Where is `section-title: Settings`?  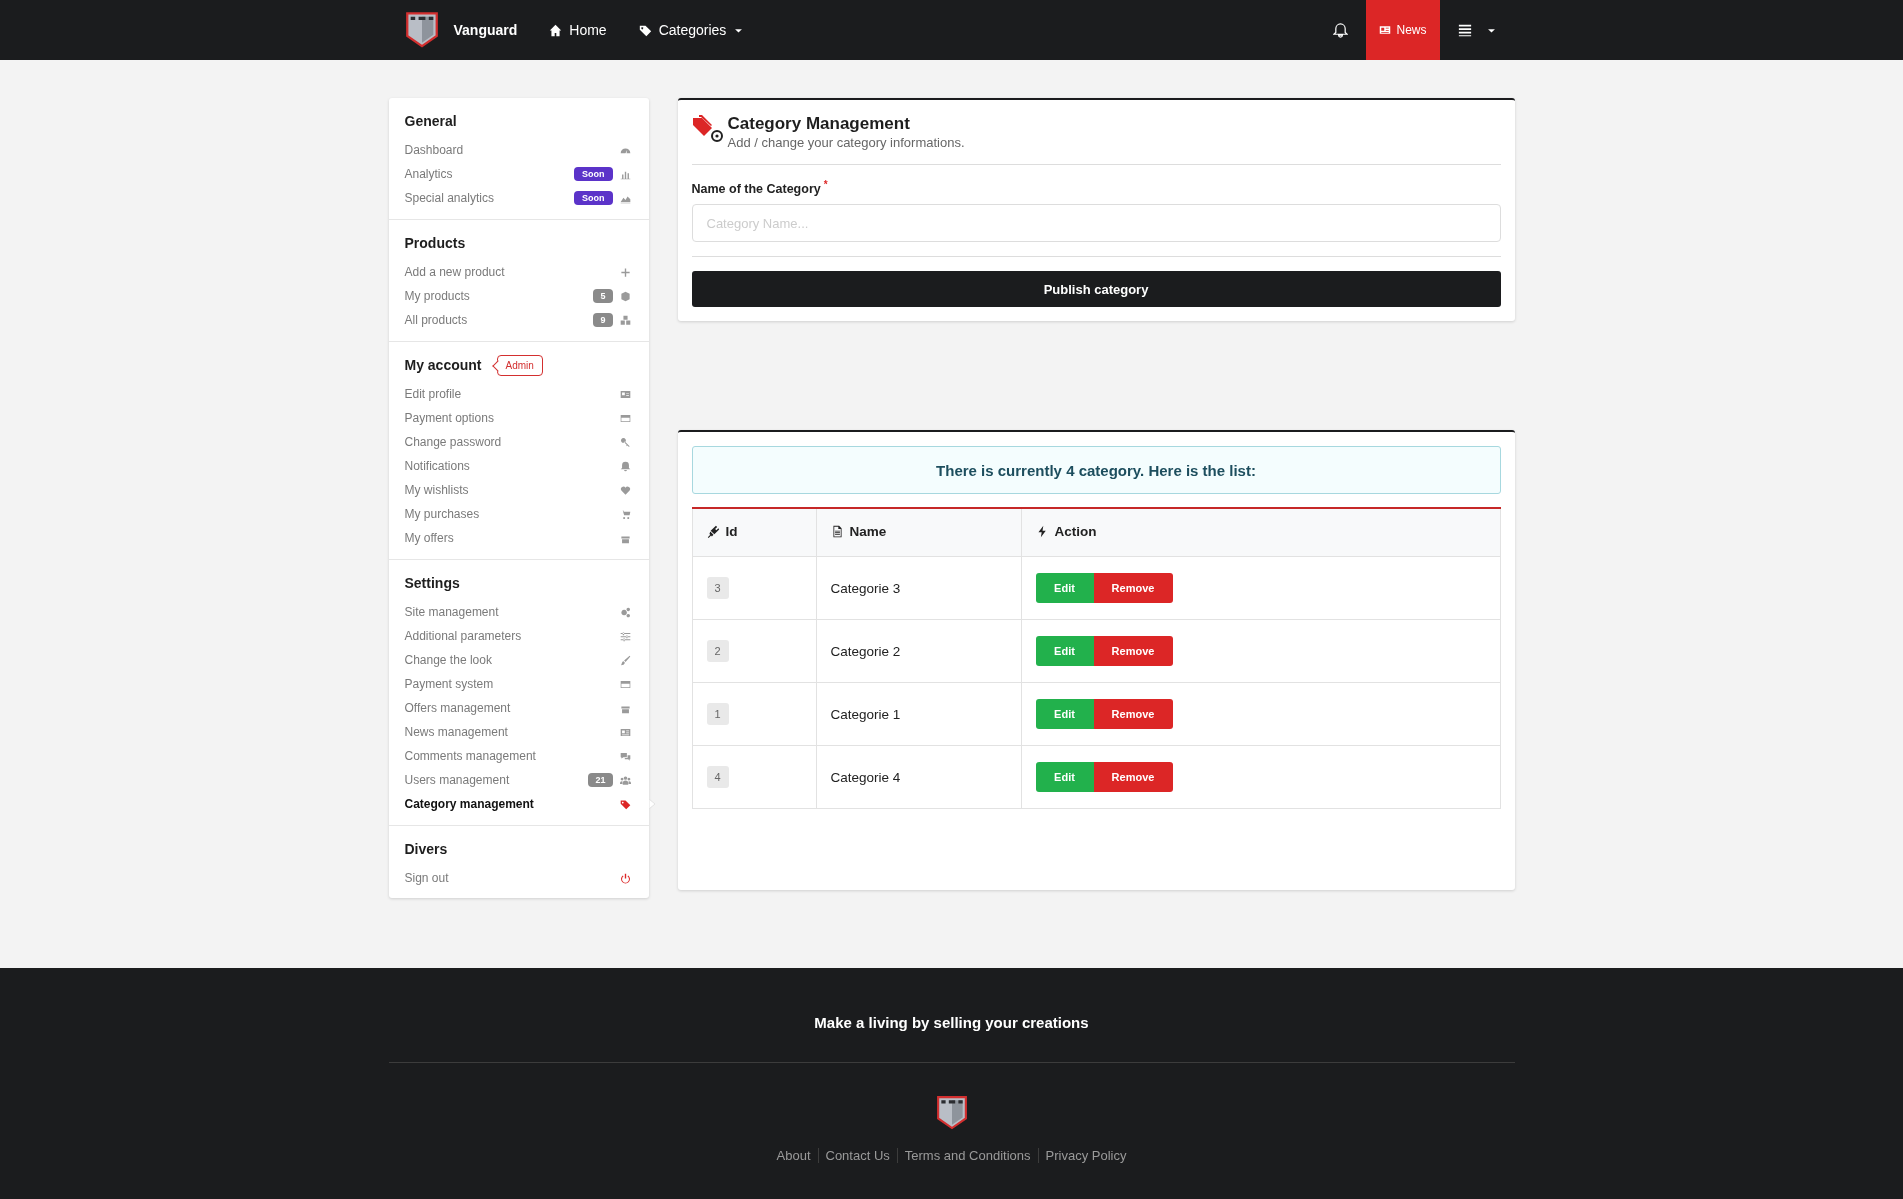
section-title: Settings is located at coordinates (432, 583).